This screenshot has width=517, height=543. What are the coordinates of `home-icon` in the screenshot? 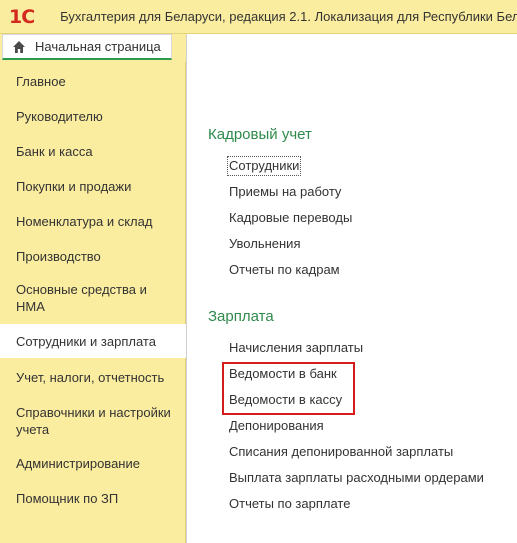 It's located at (19, 46).